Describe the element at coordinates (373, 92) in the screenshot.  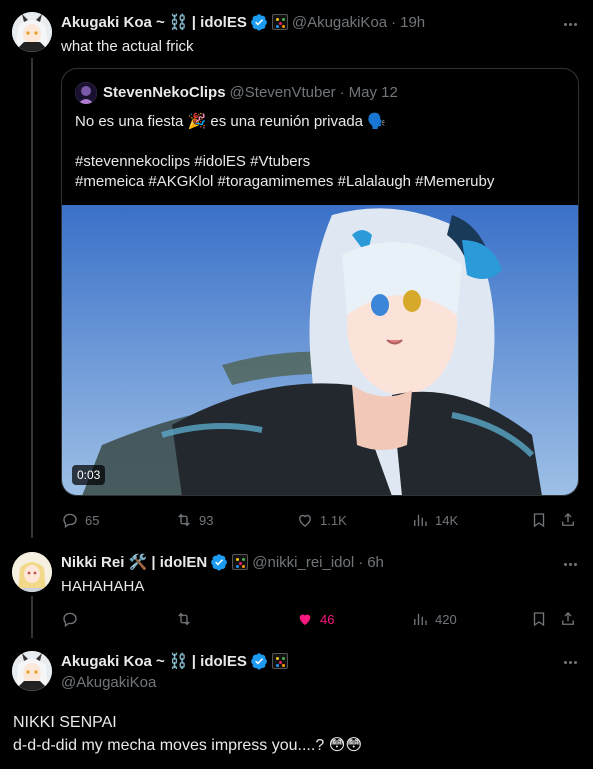
I see `quote-date: May 12` at that location.